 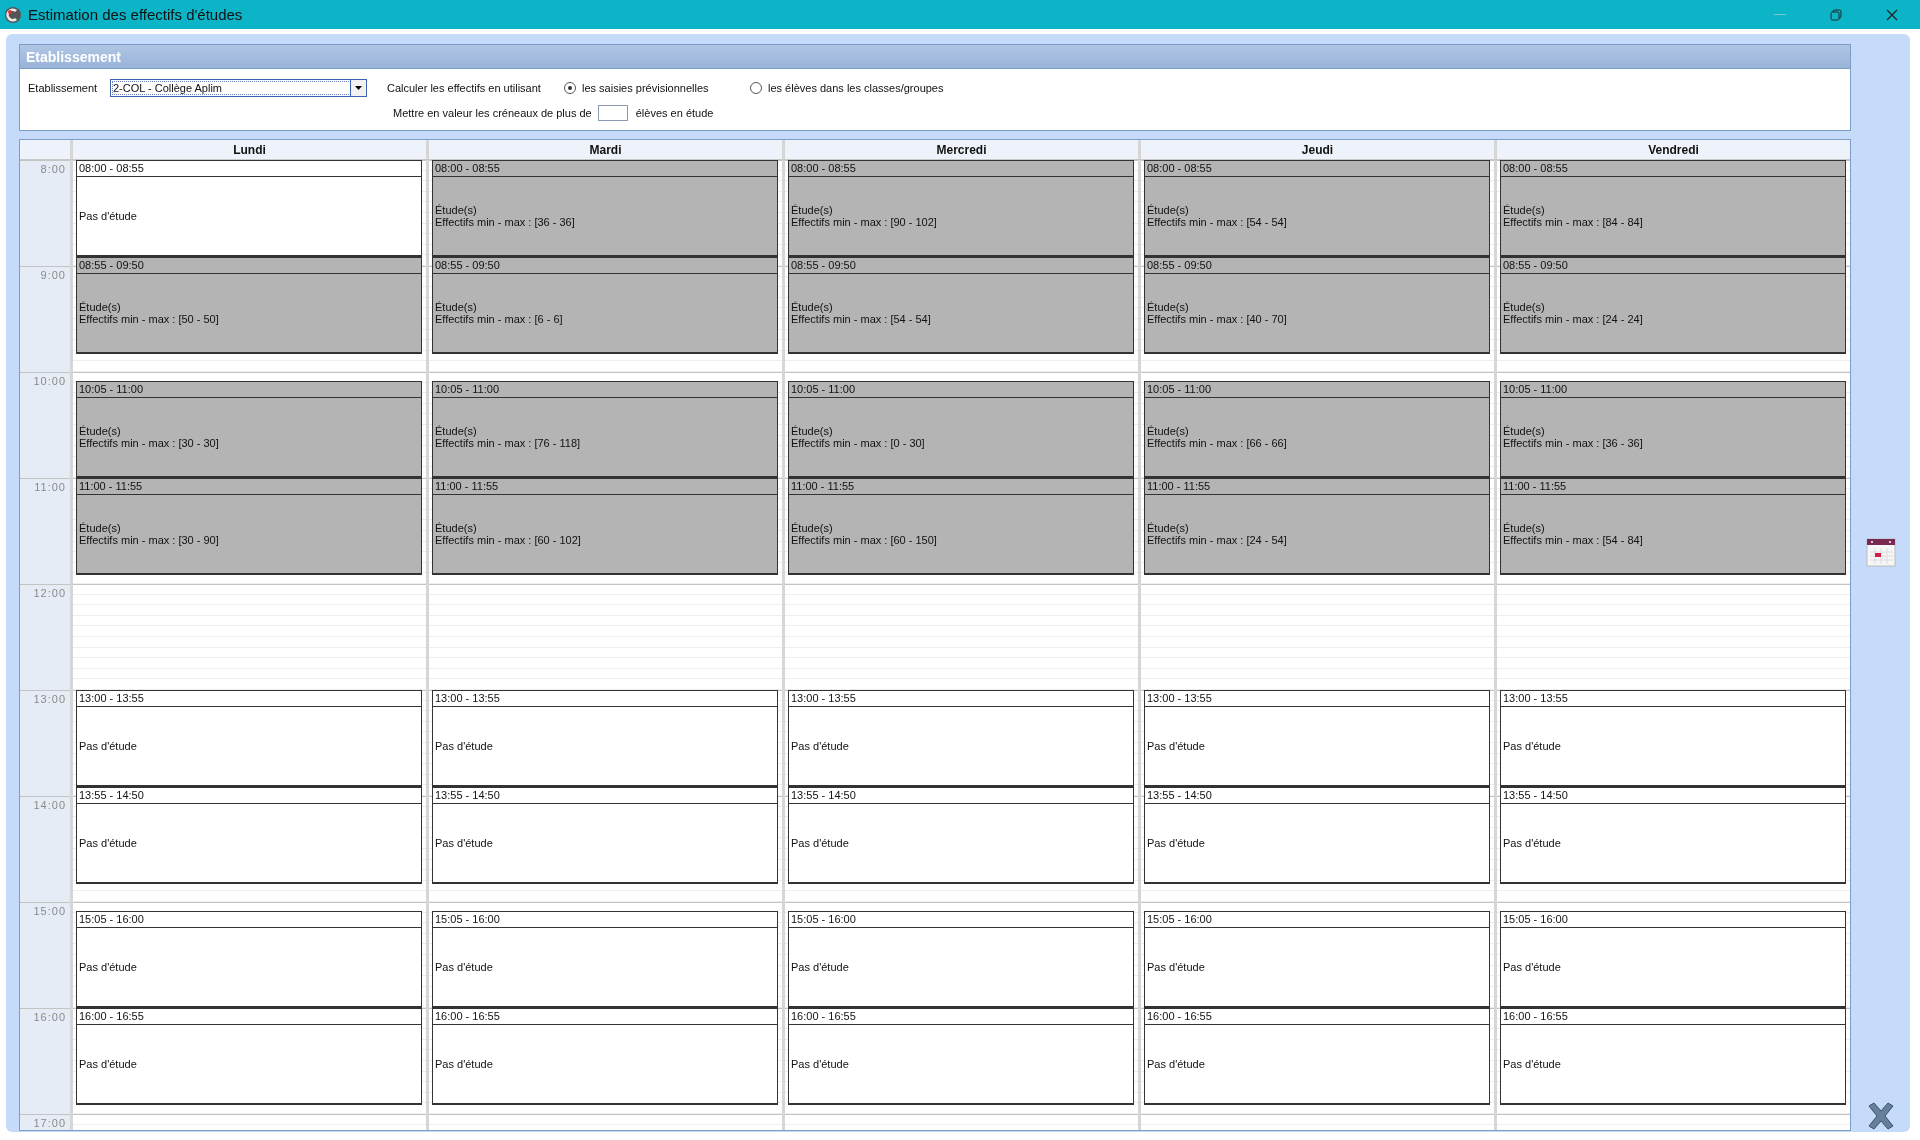 I want to click on time-slot: 08:55 - 09:50 Étude(s) Effectifs min - max : [24 - 24], so click(x=1673, y=305).